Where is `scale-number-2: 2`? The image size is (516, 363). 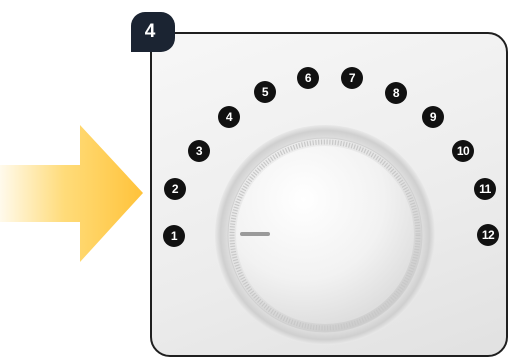
scale-number-2: 2 is located at coordinates (175, 189).